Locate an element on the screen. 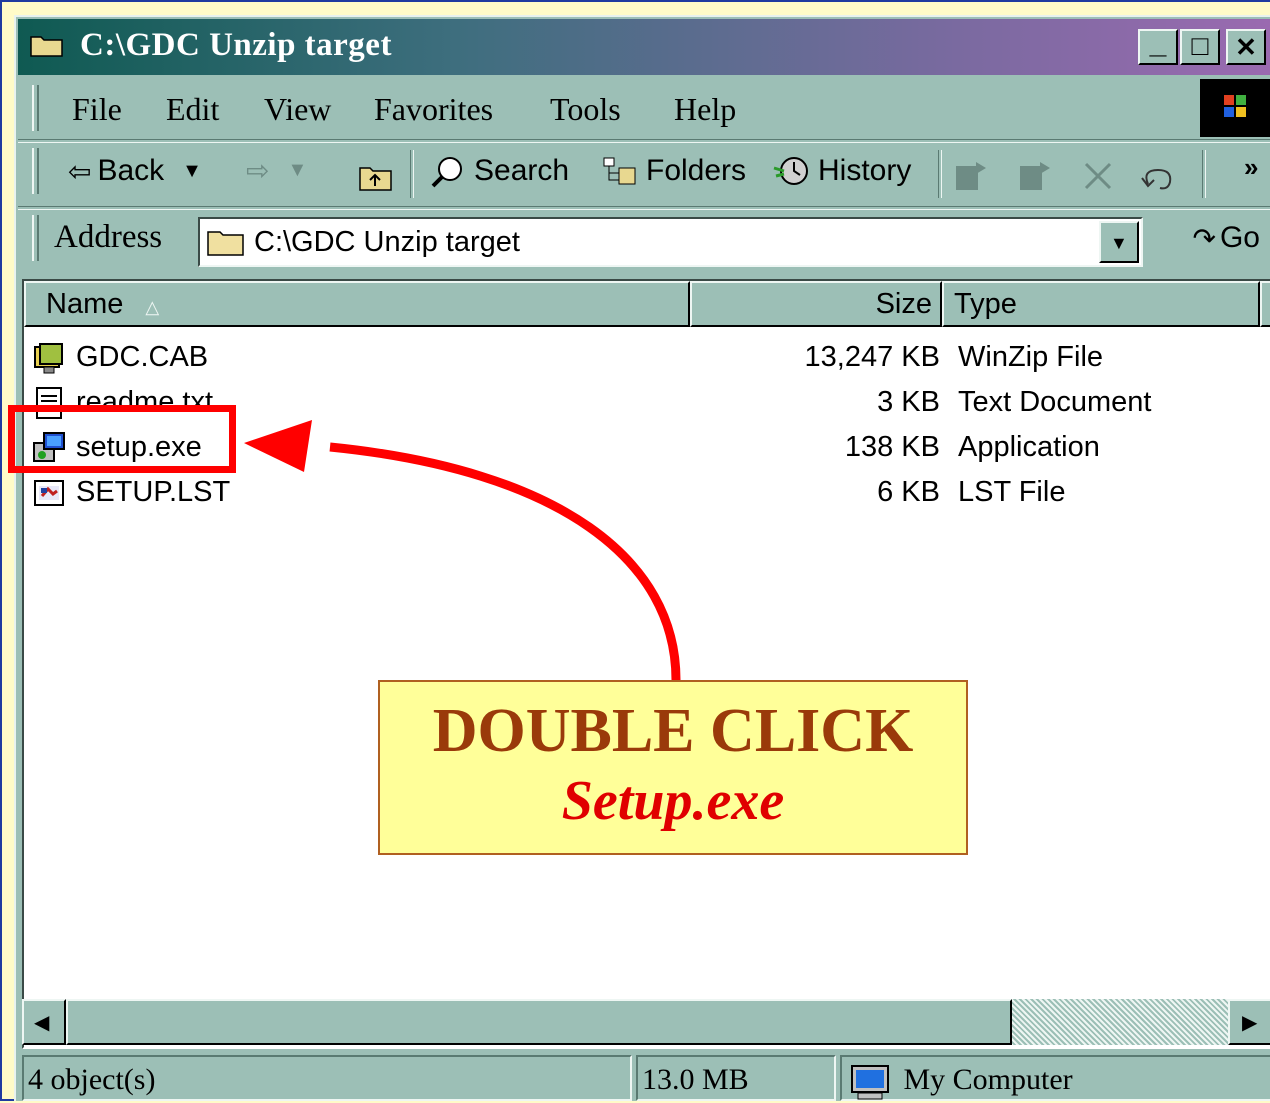 The image size is (1270, 1103). go-label: Go is located at coordinates (1239, 237).